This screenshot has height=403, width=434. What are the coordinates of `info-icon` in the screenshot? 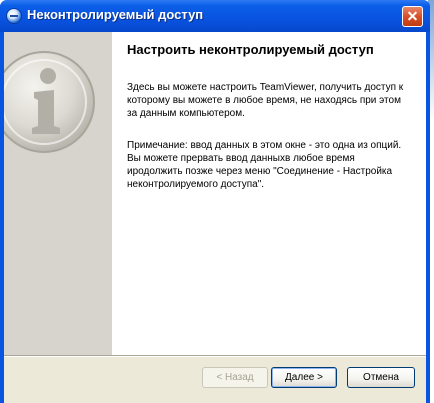 It's located at (49, 102).